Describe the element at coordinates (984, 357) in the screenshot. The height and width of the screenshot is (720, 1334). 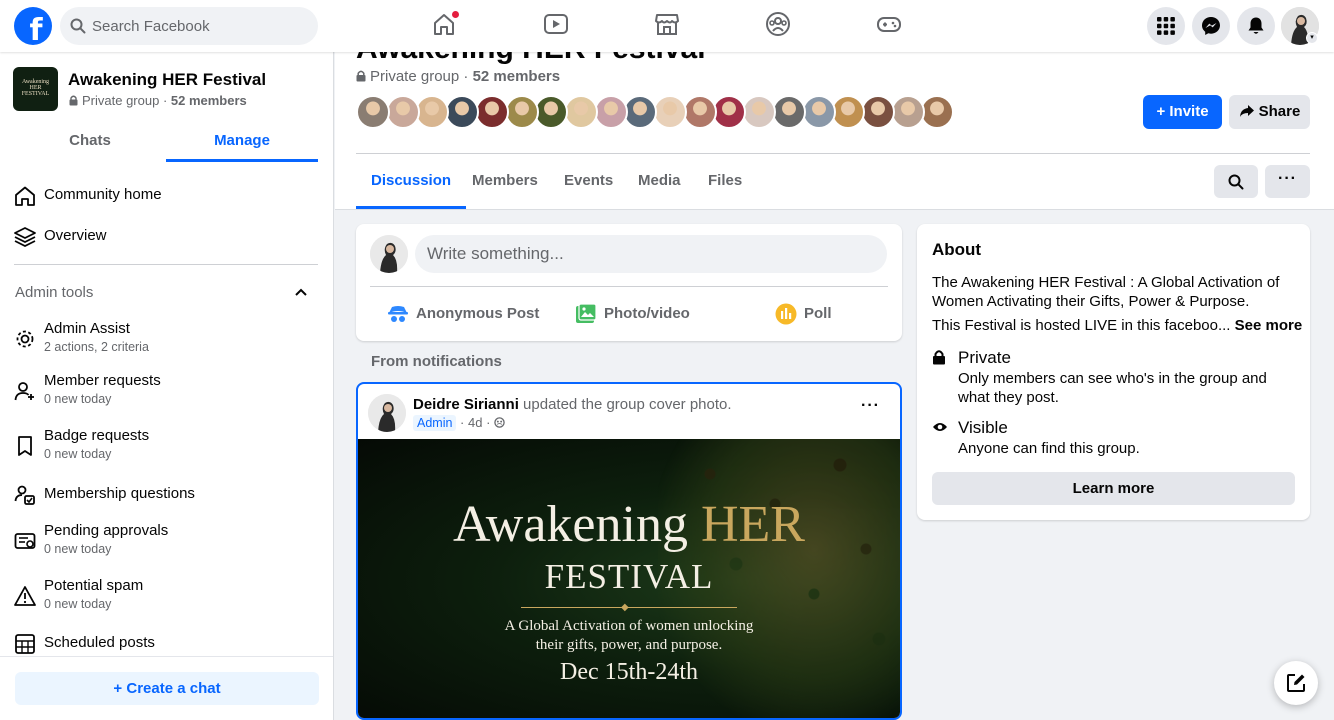
I see `private-title: Private` at that location.